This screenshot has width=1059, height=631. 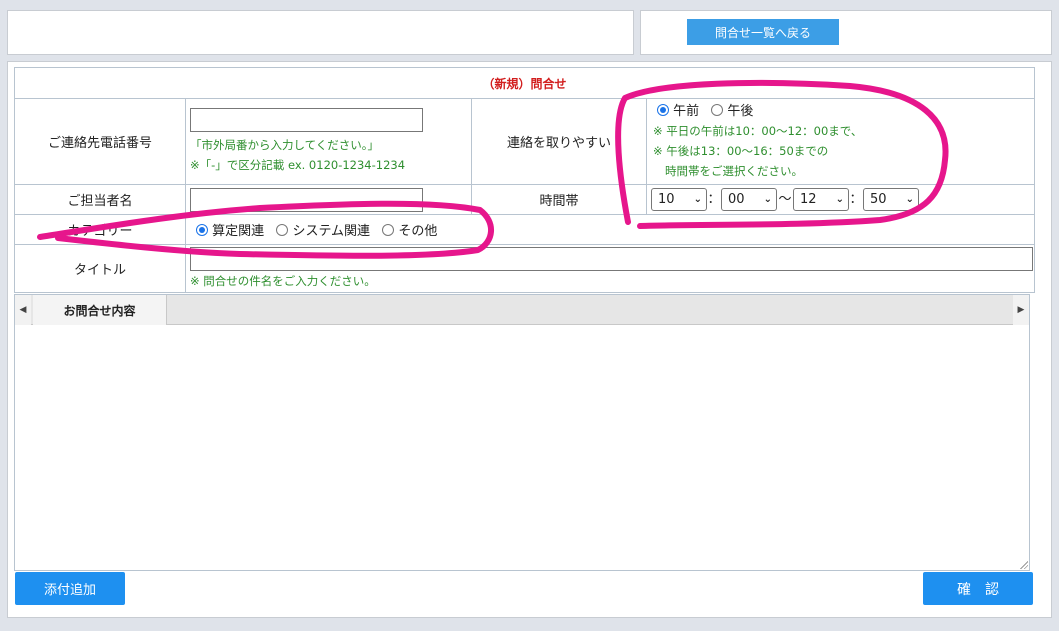 I want to click on resize-handle-icon, so click(x=1023, y=564).